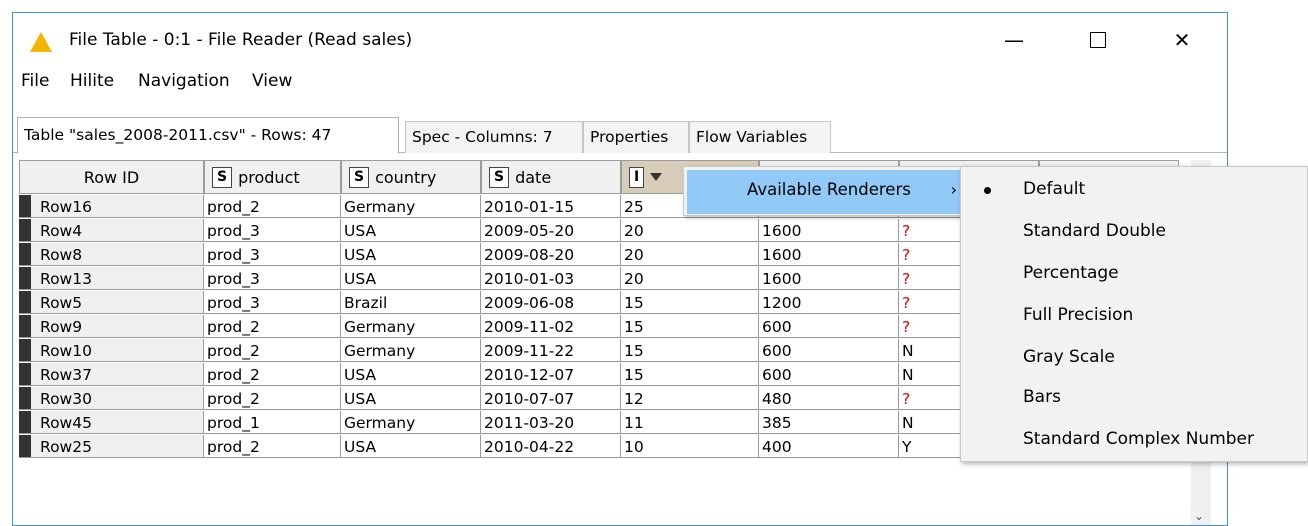 The height and width of the screenshot is (526, 1308). I want to click on cell-id: Row13, so click(111, 278).